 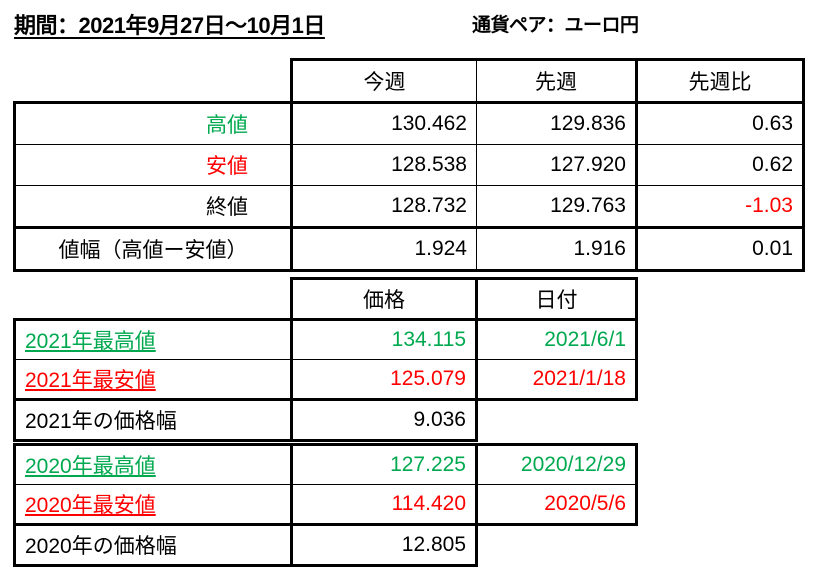 I want to click on row-label-range: 値幅（高値ー安値）, so click(x=152, y=249).